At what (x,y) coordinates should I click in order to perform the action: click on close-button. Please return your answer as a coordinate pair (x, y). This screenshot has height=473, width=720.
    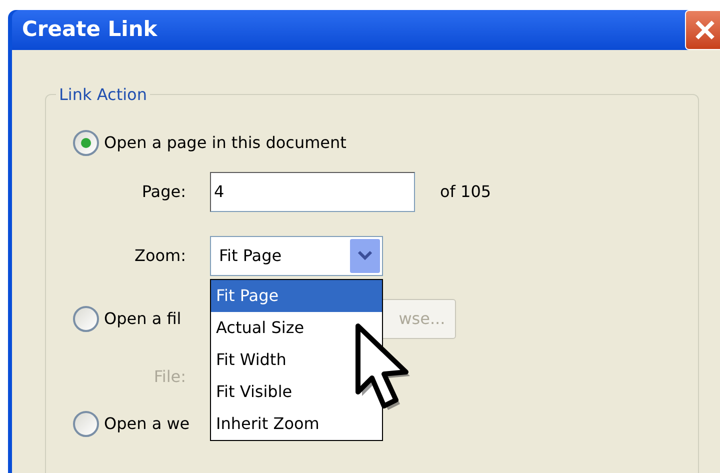
    Looking at the image, I should click on (702, 30).